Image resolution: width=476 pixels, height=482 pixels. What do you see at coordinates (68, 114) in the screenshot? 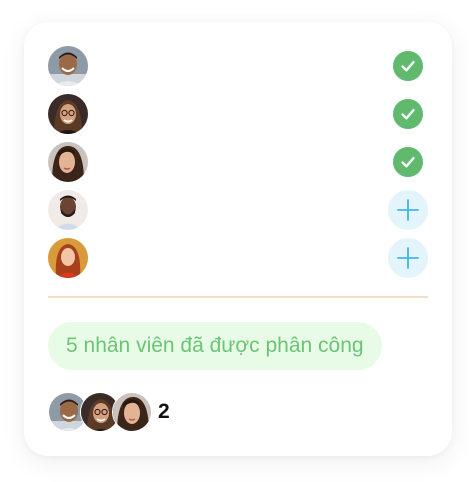
I see `avatar-woman-glasses` at bounding box center [68, 114].